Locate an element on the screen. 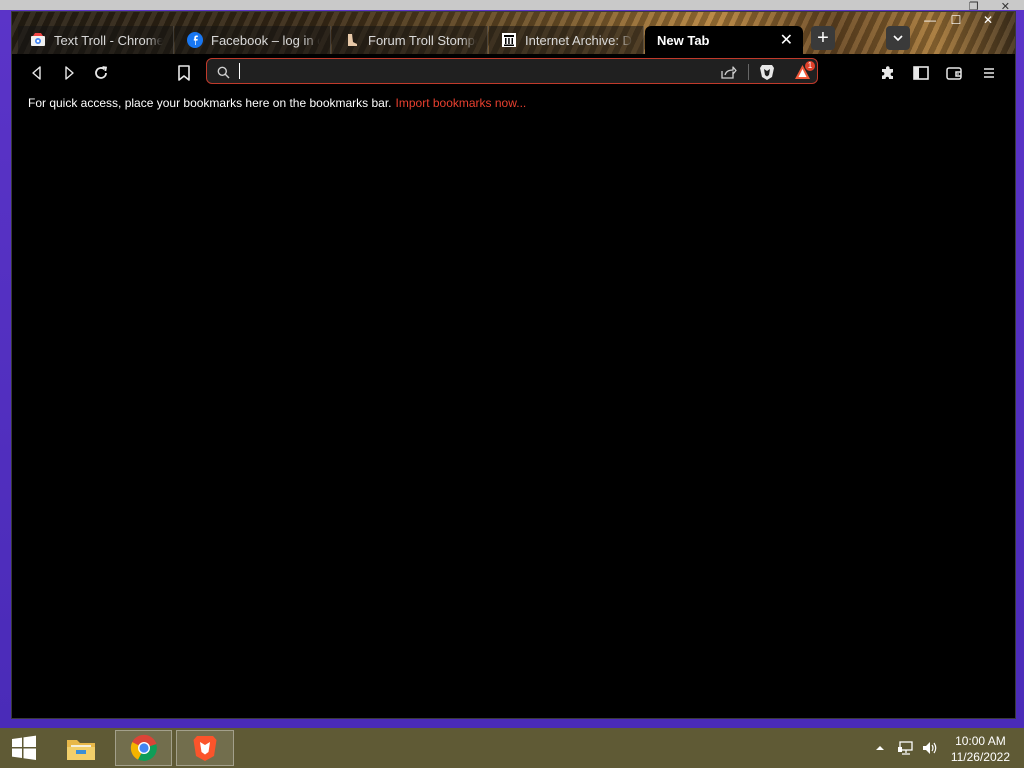 The image size is (1024, 768). tab-facebook: Facebook – log in or sign up is located at coordinates (253, 40).